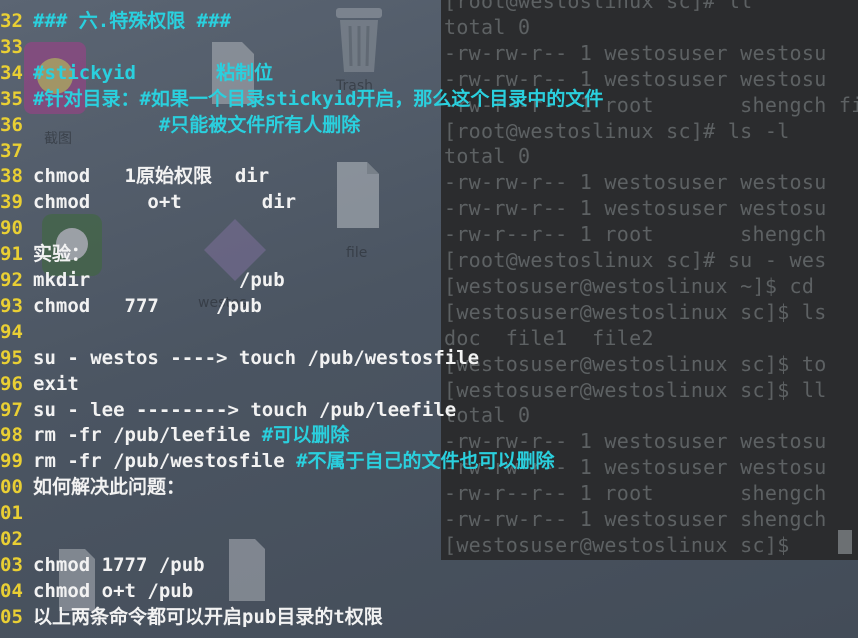 This screenshot has width=858, height=638. I want to click on line-number: 05, so click(11, 616).